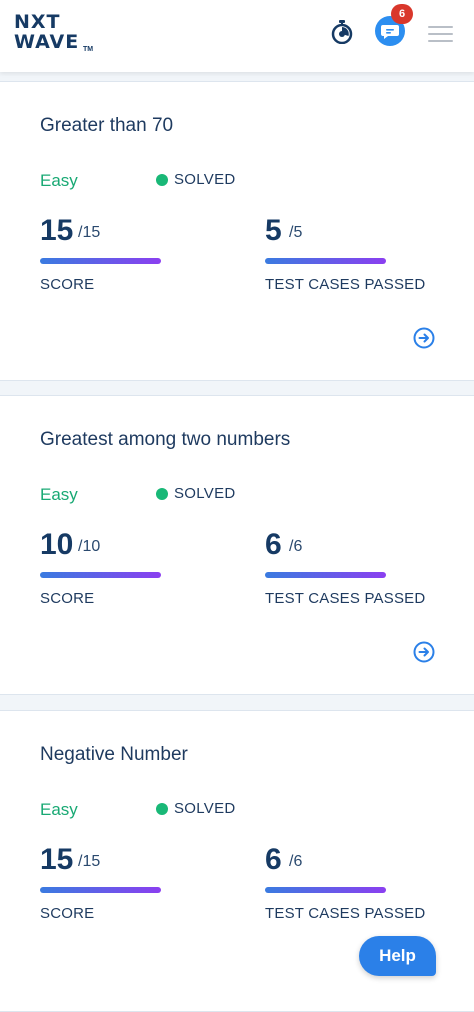  I want to click on chat-notification-badge: 6, so click(402, 14).